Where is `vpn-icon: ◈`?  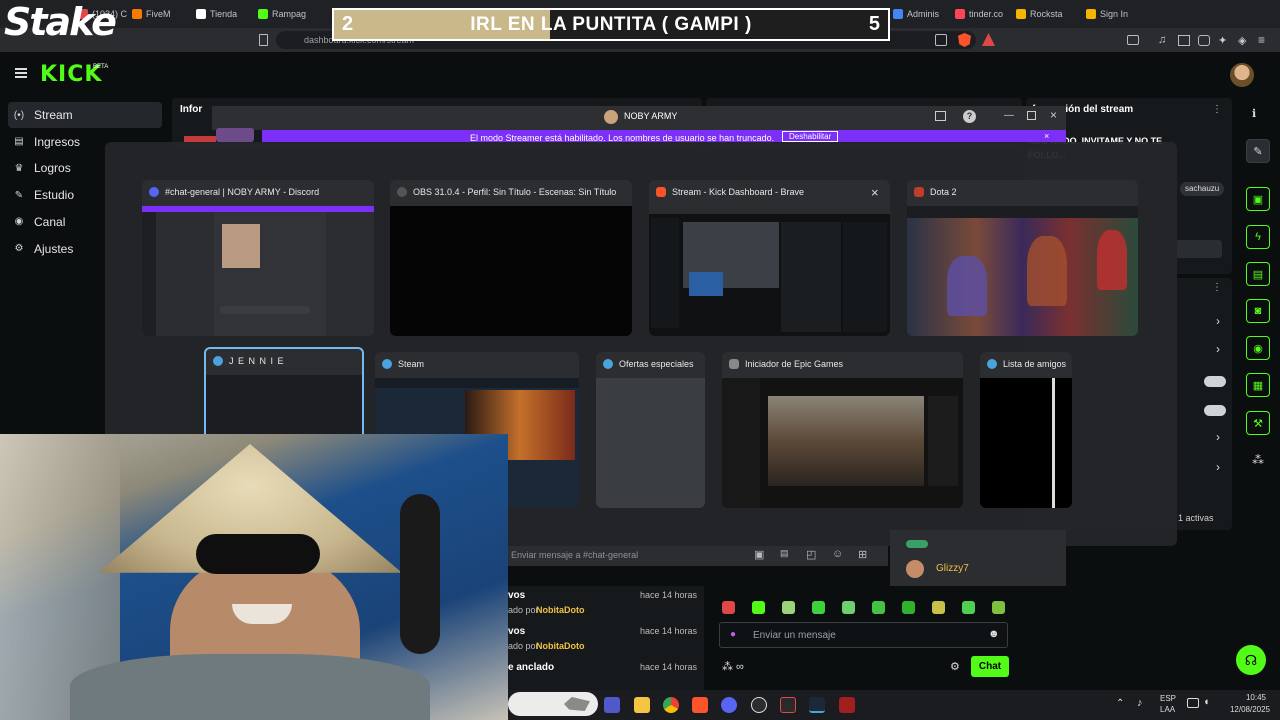 vpn-icon: ◈ is located at coordinates (1242, 40).